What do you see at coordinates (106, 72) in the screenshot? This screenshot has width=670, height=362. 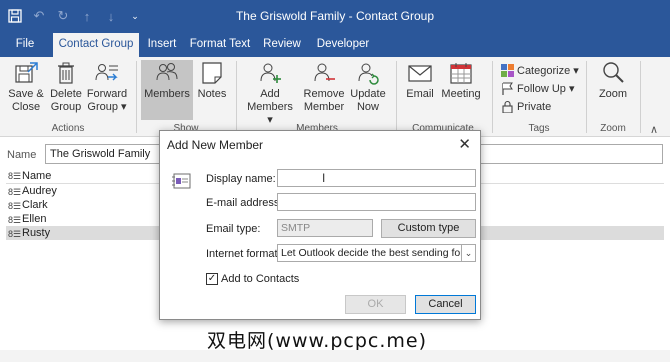 I see `forward-group-icon` at bounding box center [106, 72].